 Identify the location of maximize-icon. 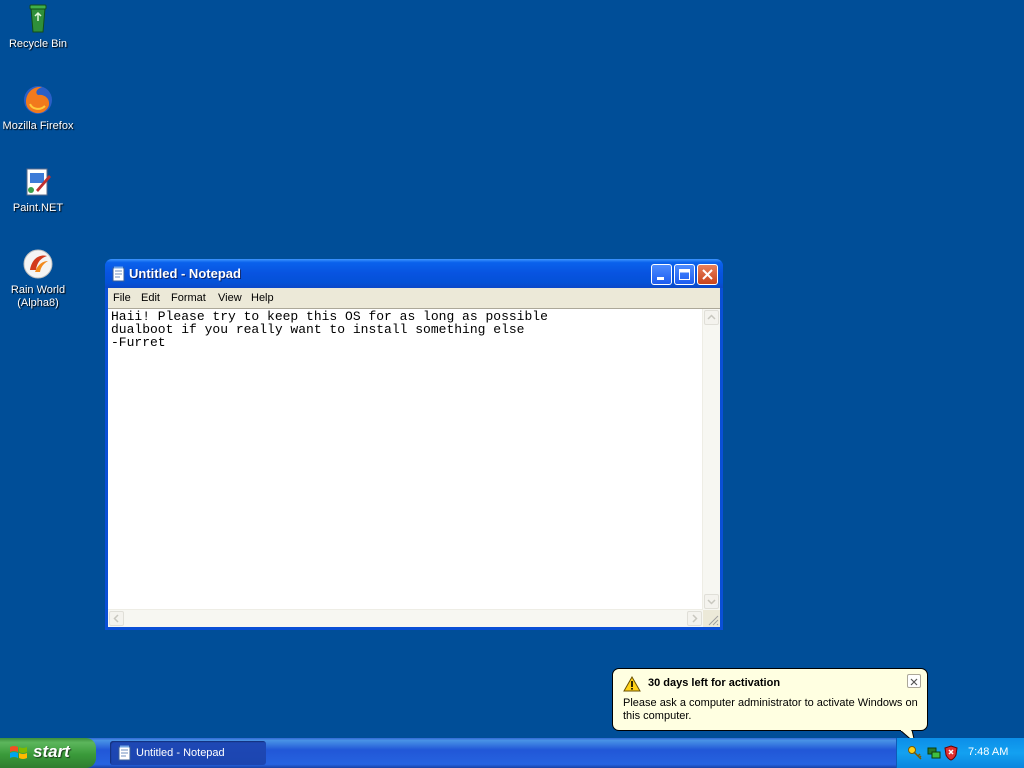
(684, 274).